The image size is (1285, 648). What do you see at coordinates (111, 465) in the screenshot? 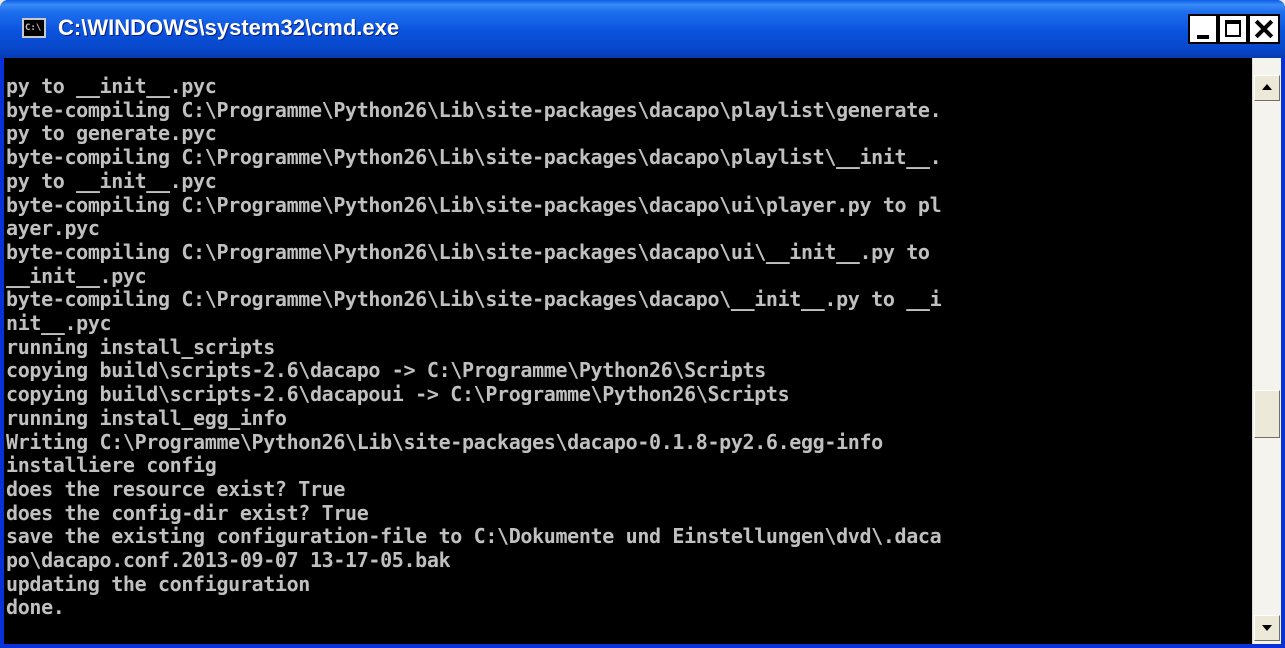
I see `console-line: installiere config` at bounding box center [111, 465].